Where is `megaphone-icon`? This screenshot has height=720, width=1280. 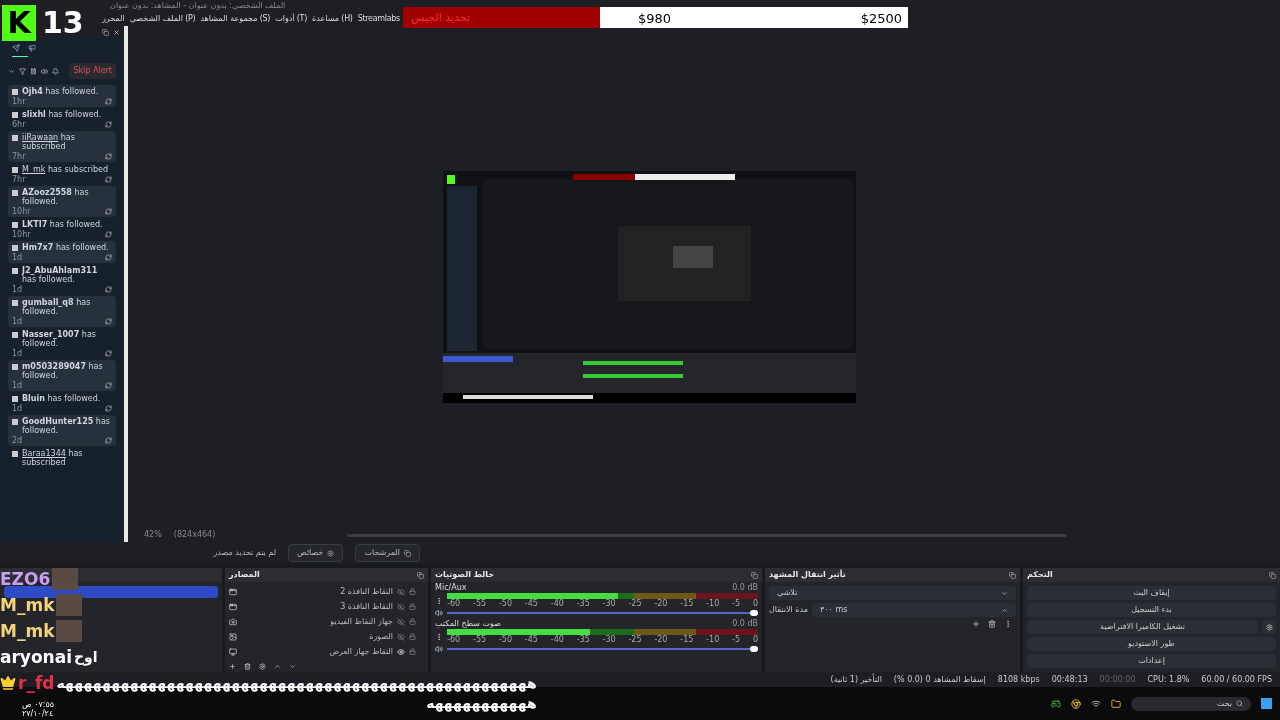
megaphone-icon is located at coordinates (32, 48).